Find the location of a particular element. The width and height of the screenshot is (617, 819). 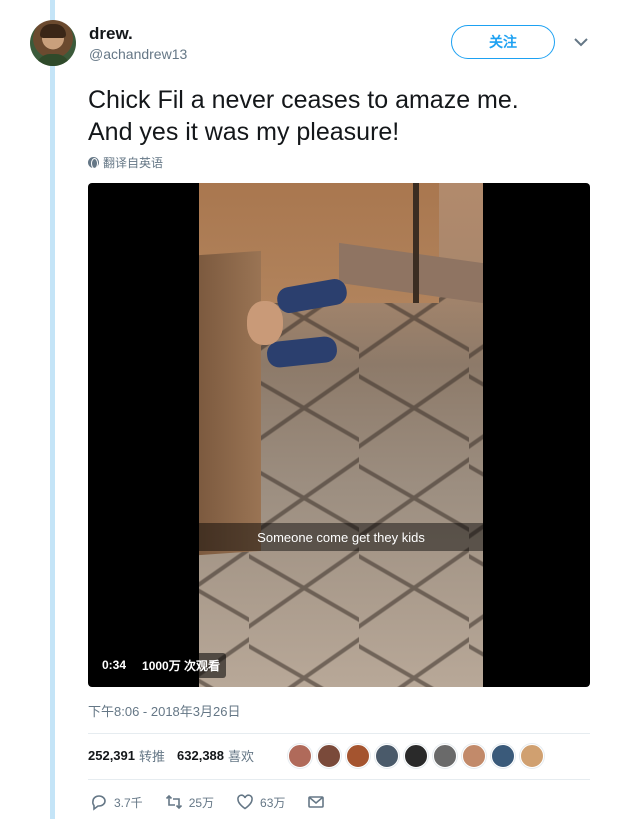

retweet-count: 252,391 is located at coordinates (111, 755).